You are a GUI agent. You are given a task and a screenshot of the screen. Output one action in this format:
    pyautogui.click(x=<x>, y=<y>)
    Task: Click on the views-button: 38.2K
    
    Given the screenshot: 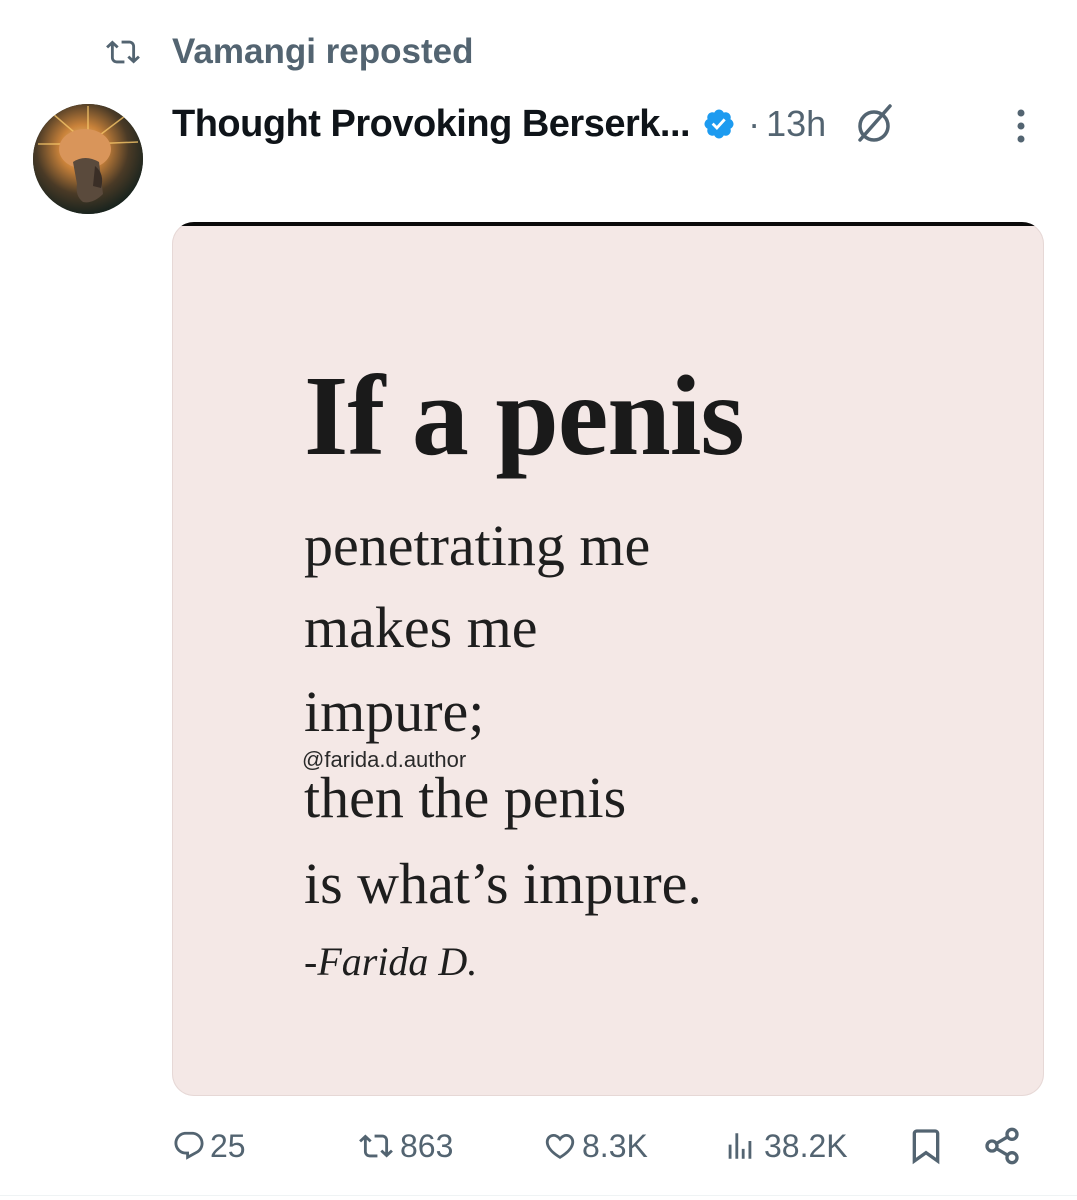 What is the action you would take?
    pyautogui.click(x=784, y=1146)
    